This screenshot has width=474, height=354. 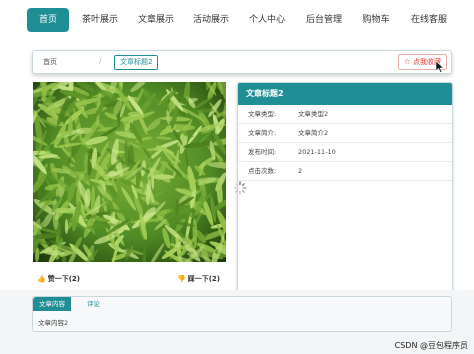 What do you see at coordinates (267, 20) in the screenshot?
I see `nav-item-profile: 个人中心` at bounding box center [267, 20].